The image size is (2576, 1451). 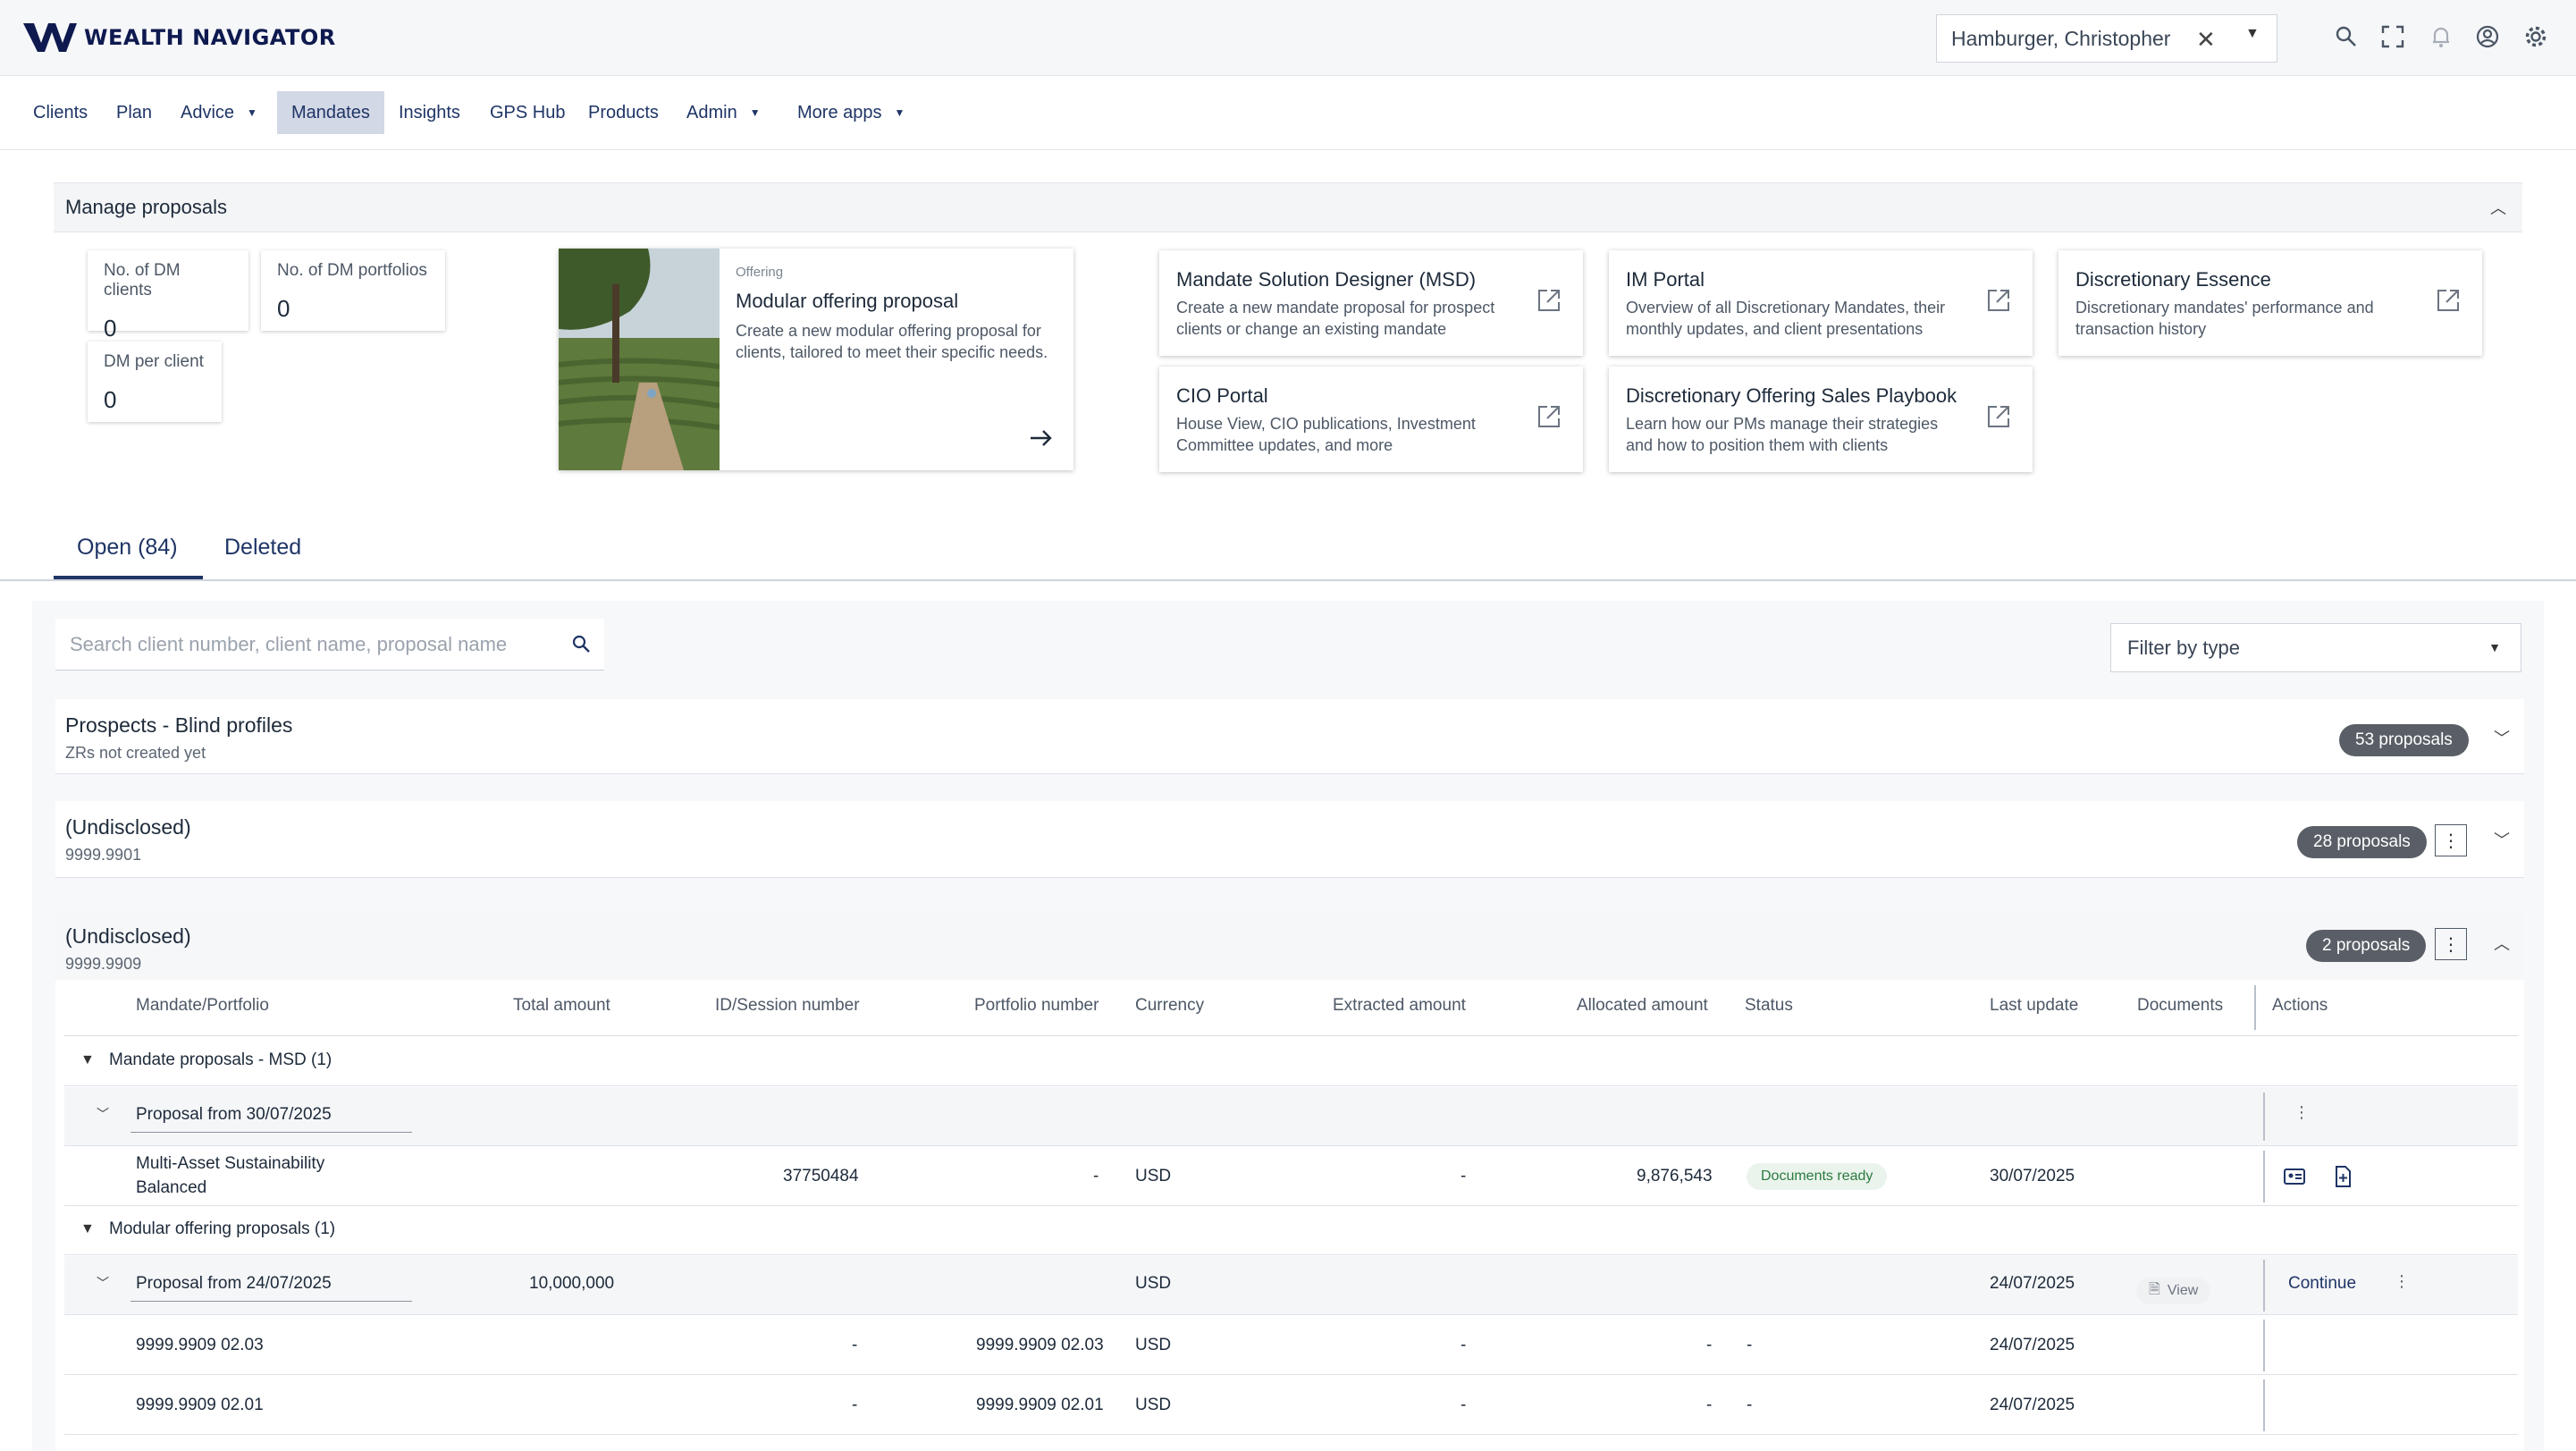 What do you see at coordinates (1818, 1176) in the screenshot?
I see `status-badge: Documents ready` at bounding box center [1818, 1176].